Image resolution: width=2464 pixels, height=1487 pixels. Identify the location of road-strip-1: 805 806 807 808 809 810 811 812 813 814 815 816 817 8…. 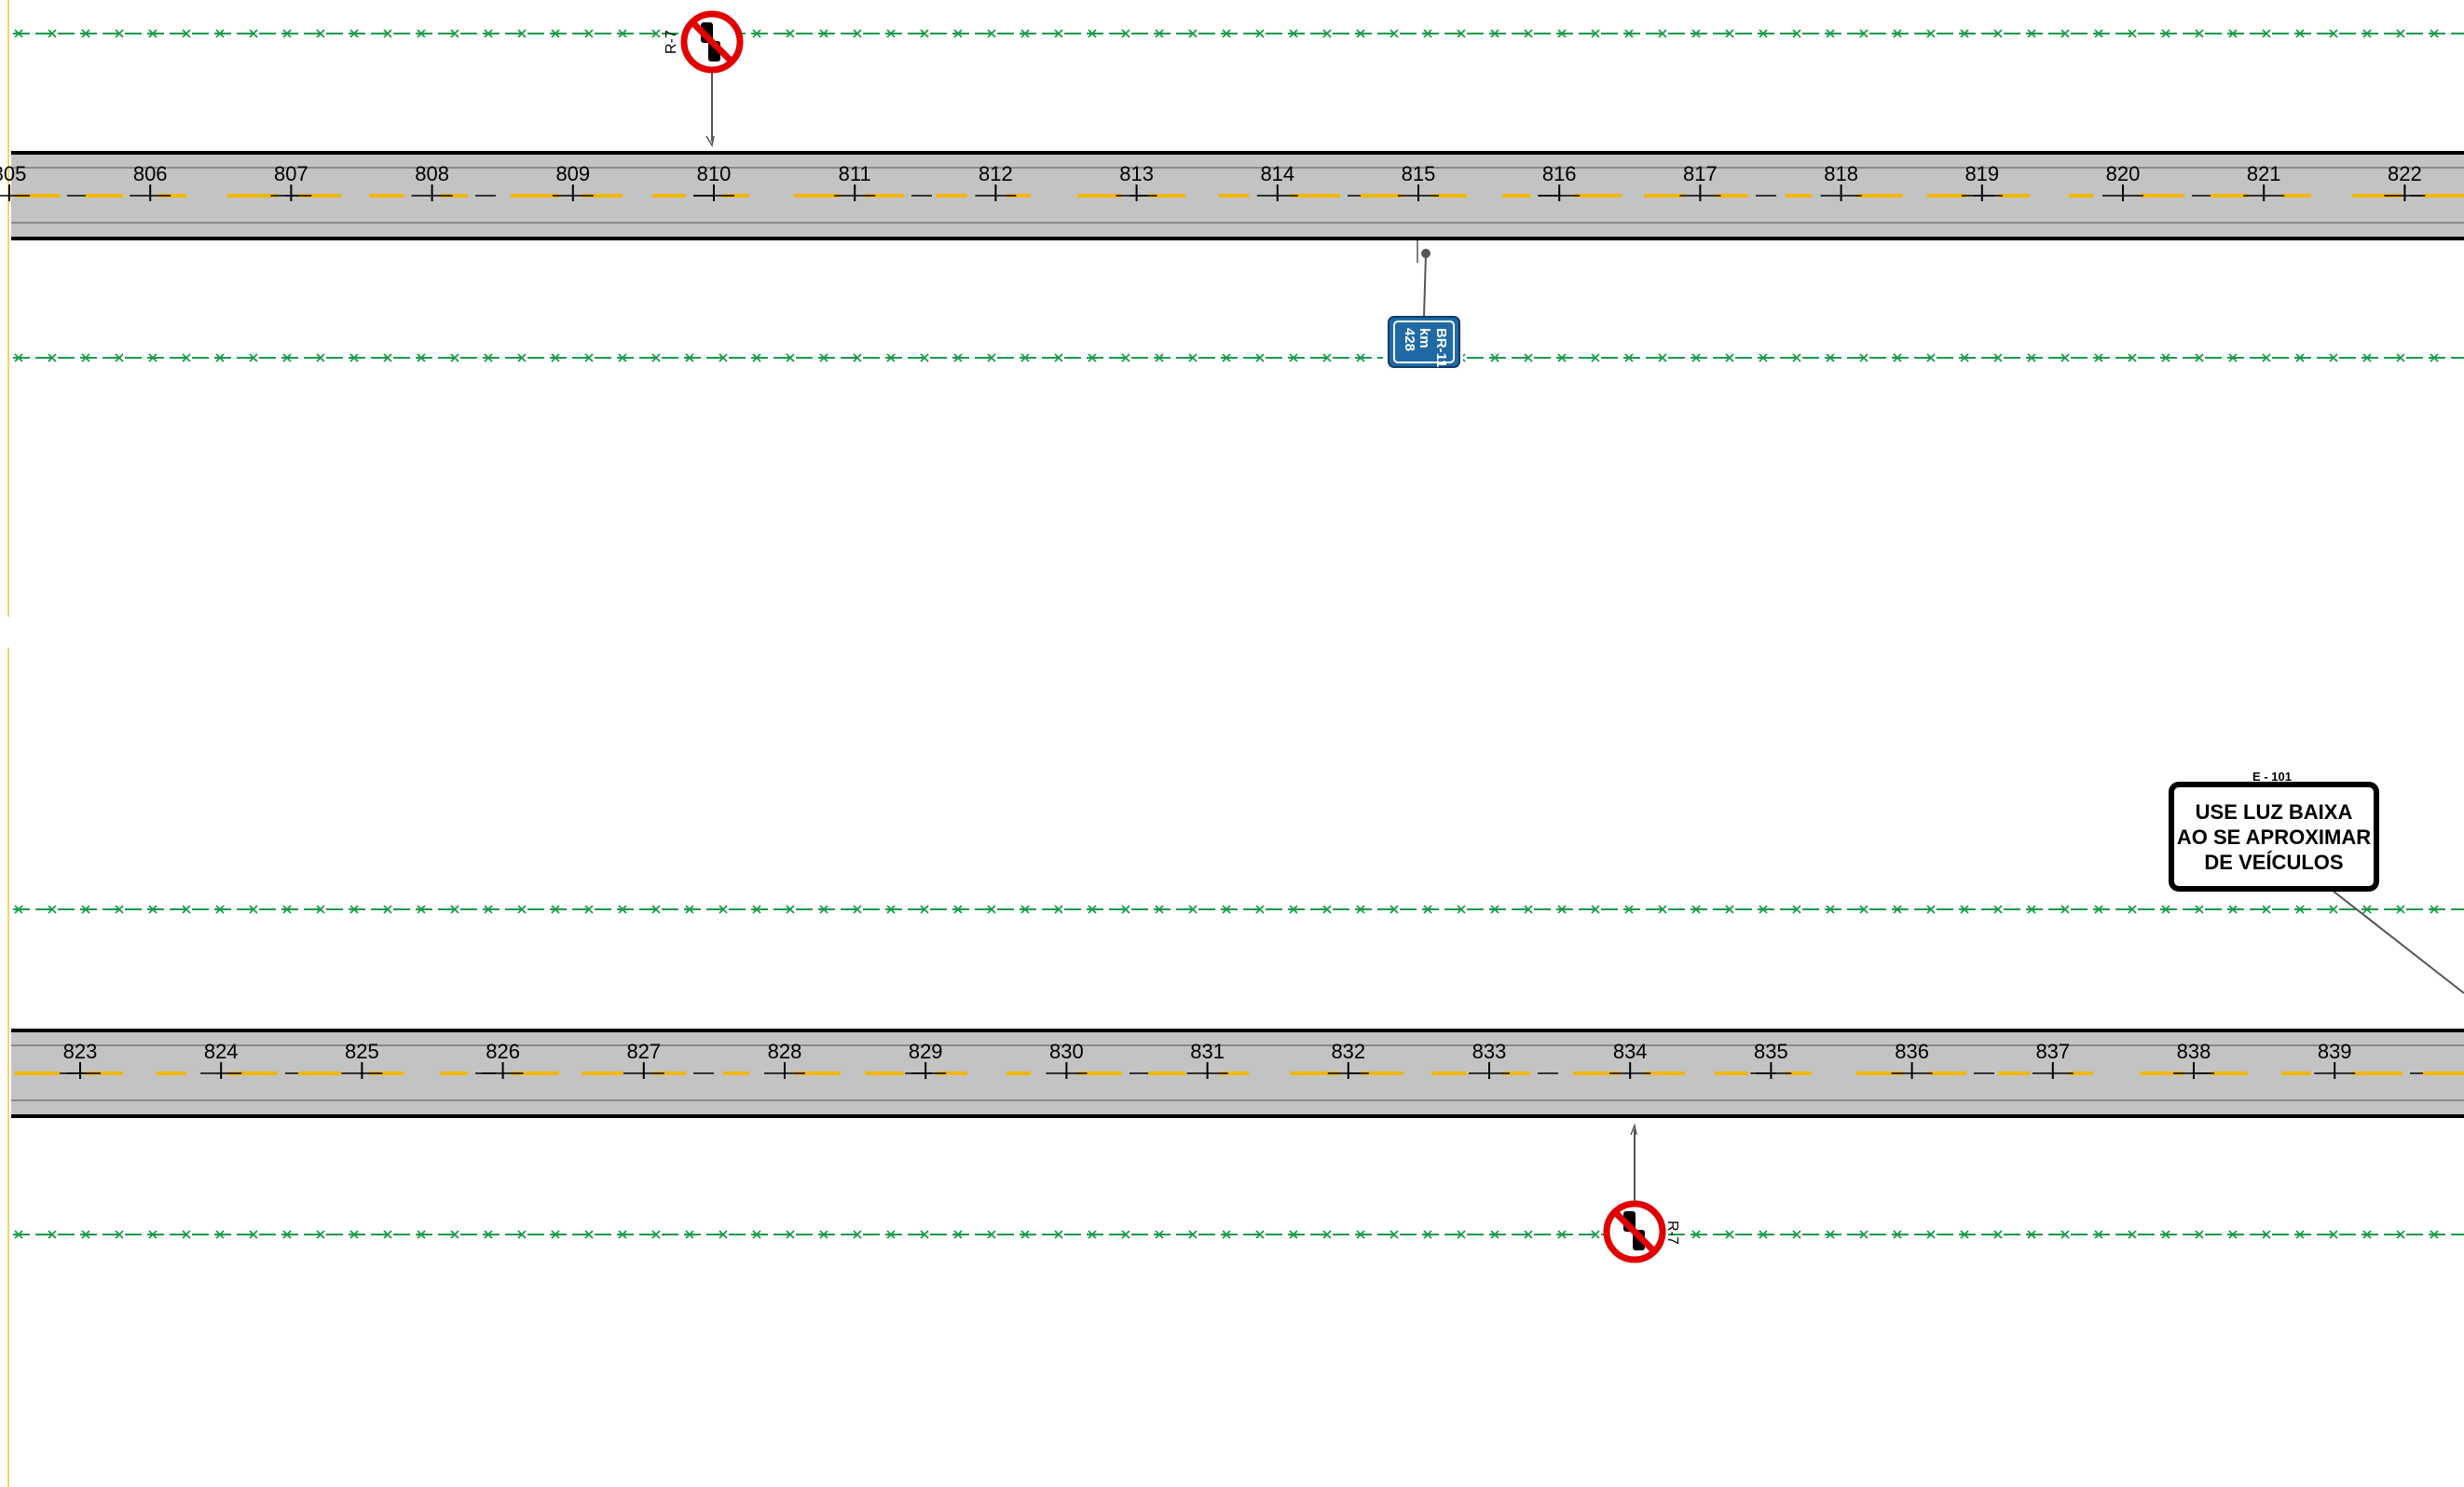
(1232, 195).